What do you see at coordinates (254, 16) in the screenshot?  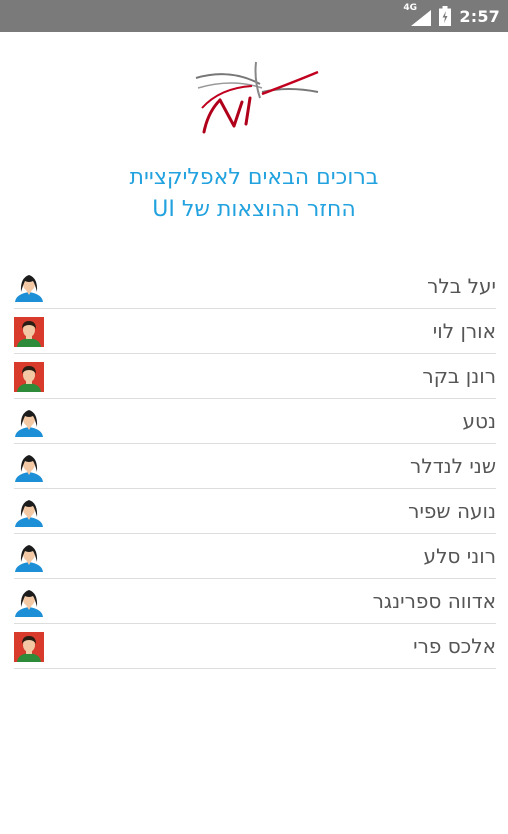 I see `status-bar: 4G 2:57` at bounding box center [254, 16].